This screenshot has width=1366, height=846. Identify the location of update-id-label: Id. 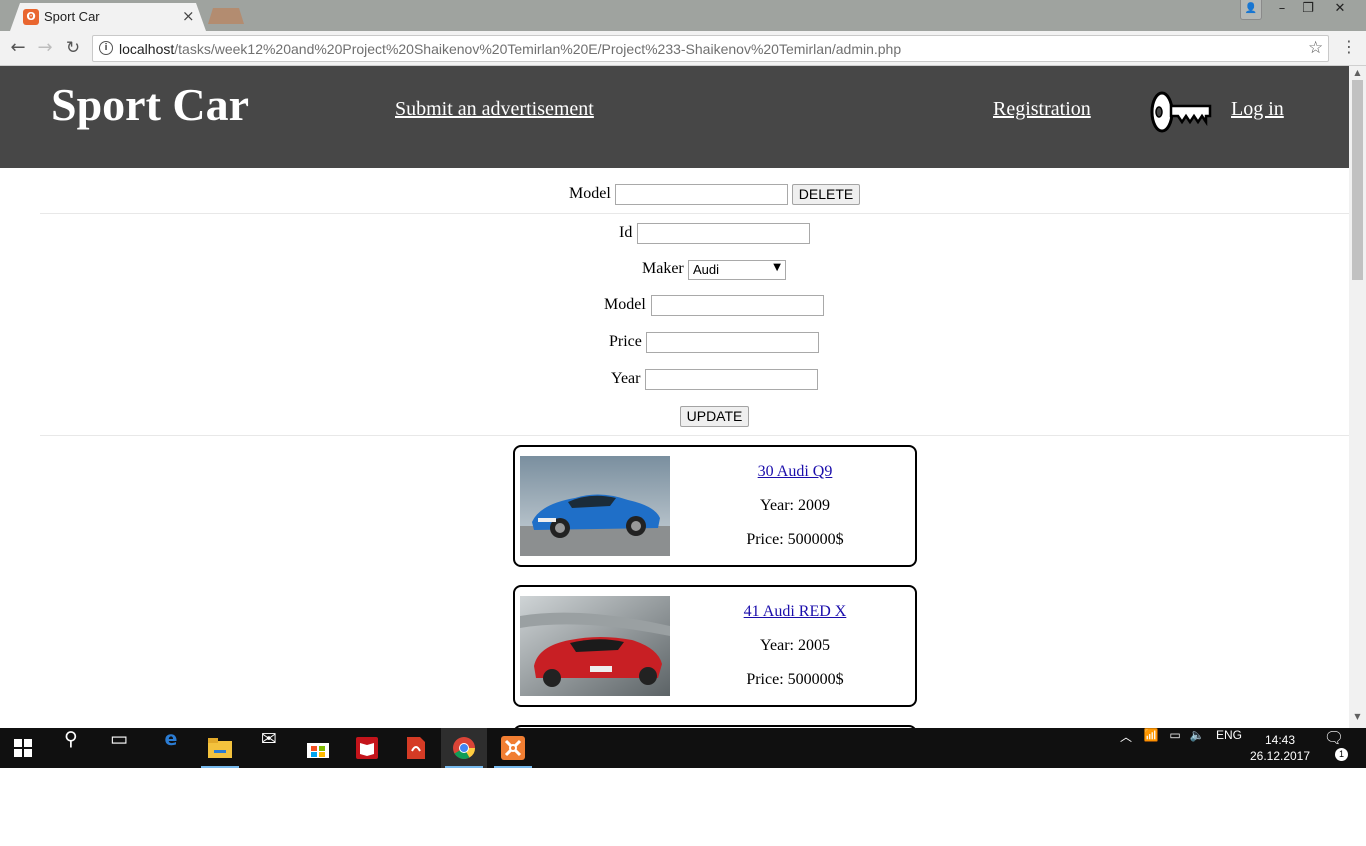
(626, 232).